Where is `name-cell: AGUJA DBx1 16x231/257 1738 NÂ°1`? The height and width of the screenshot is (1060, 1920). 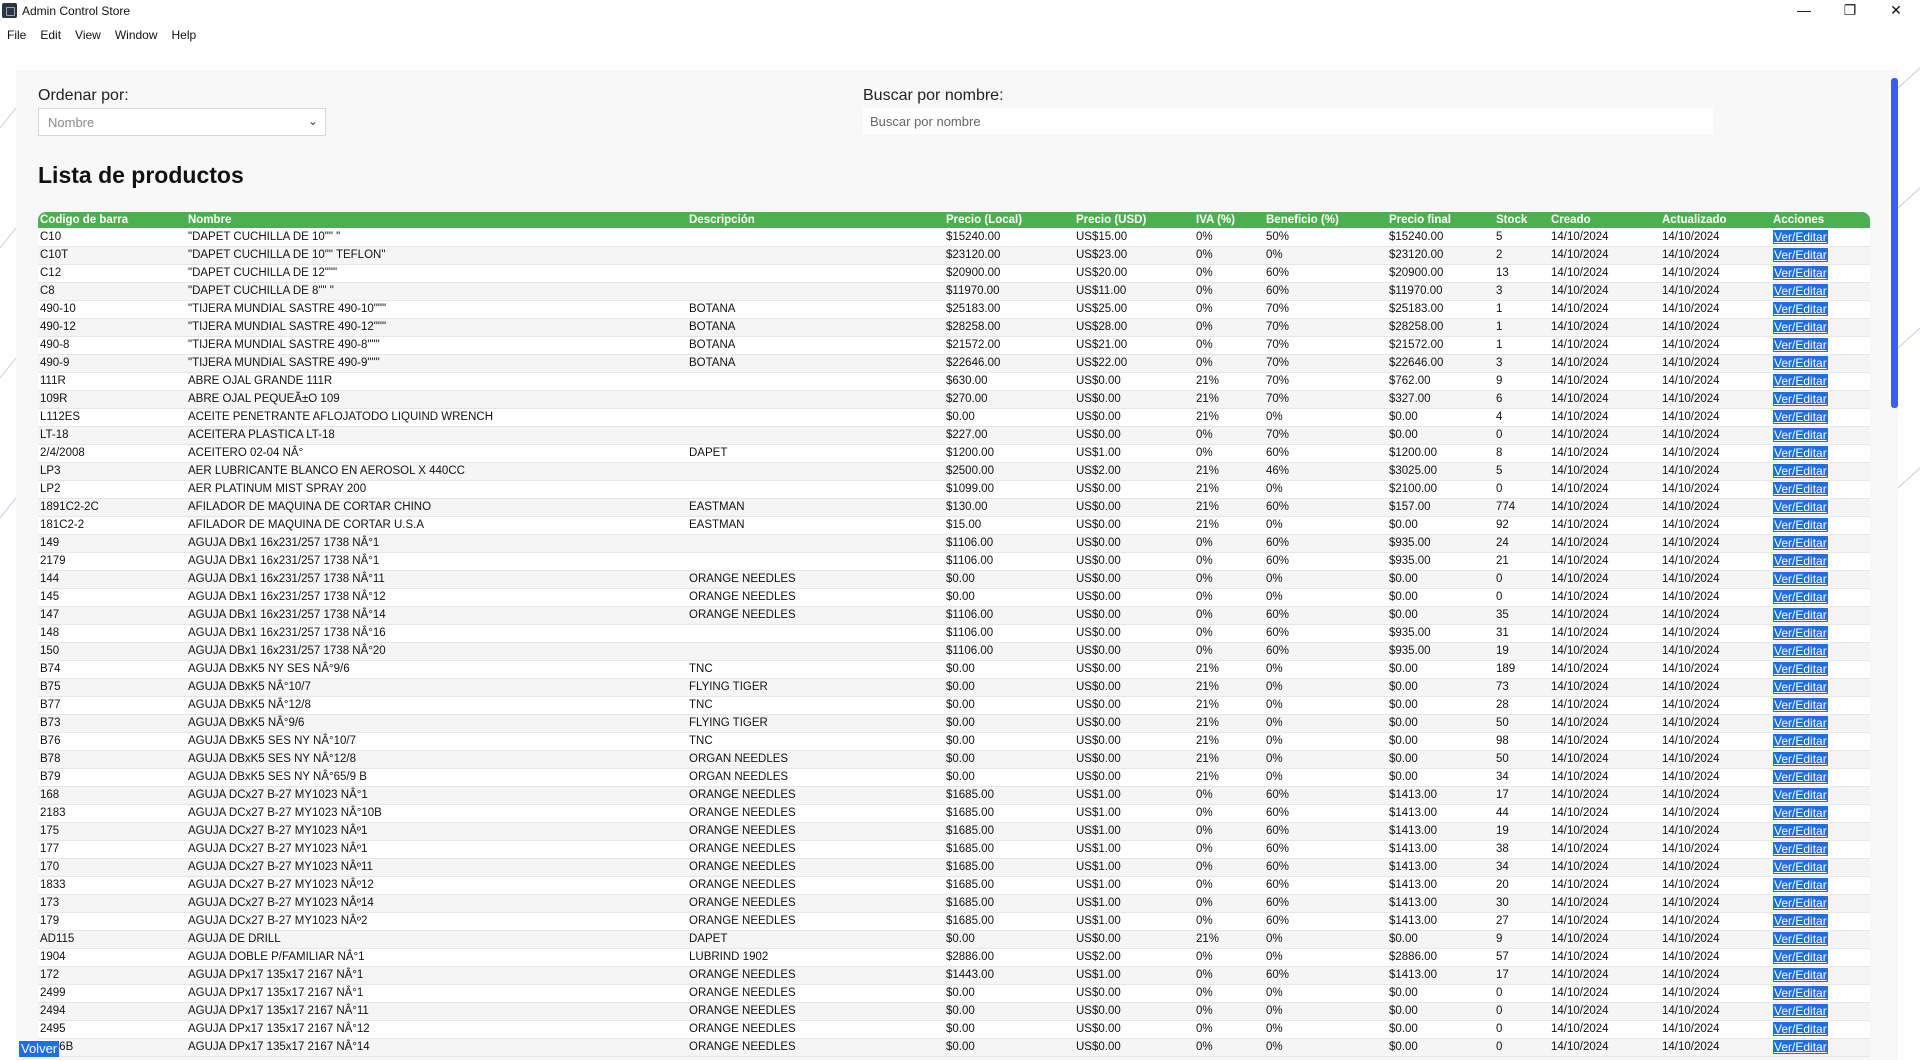 name-cell: AGUJA DBx1 16x231/257 1738 NÂ°1 is located at coordinates (436, 543).